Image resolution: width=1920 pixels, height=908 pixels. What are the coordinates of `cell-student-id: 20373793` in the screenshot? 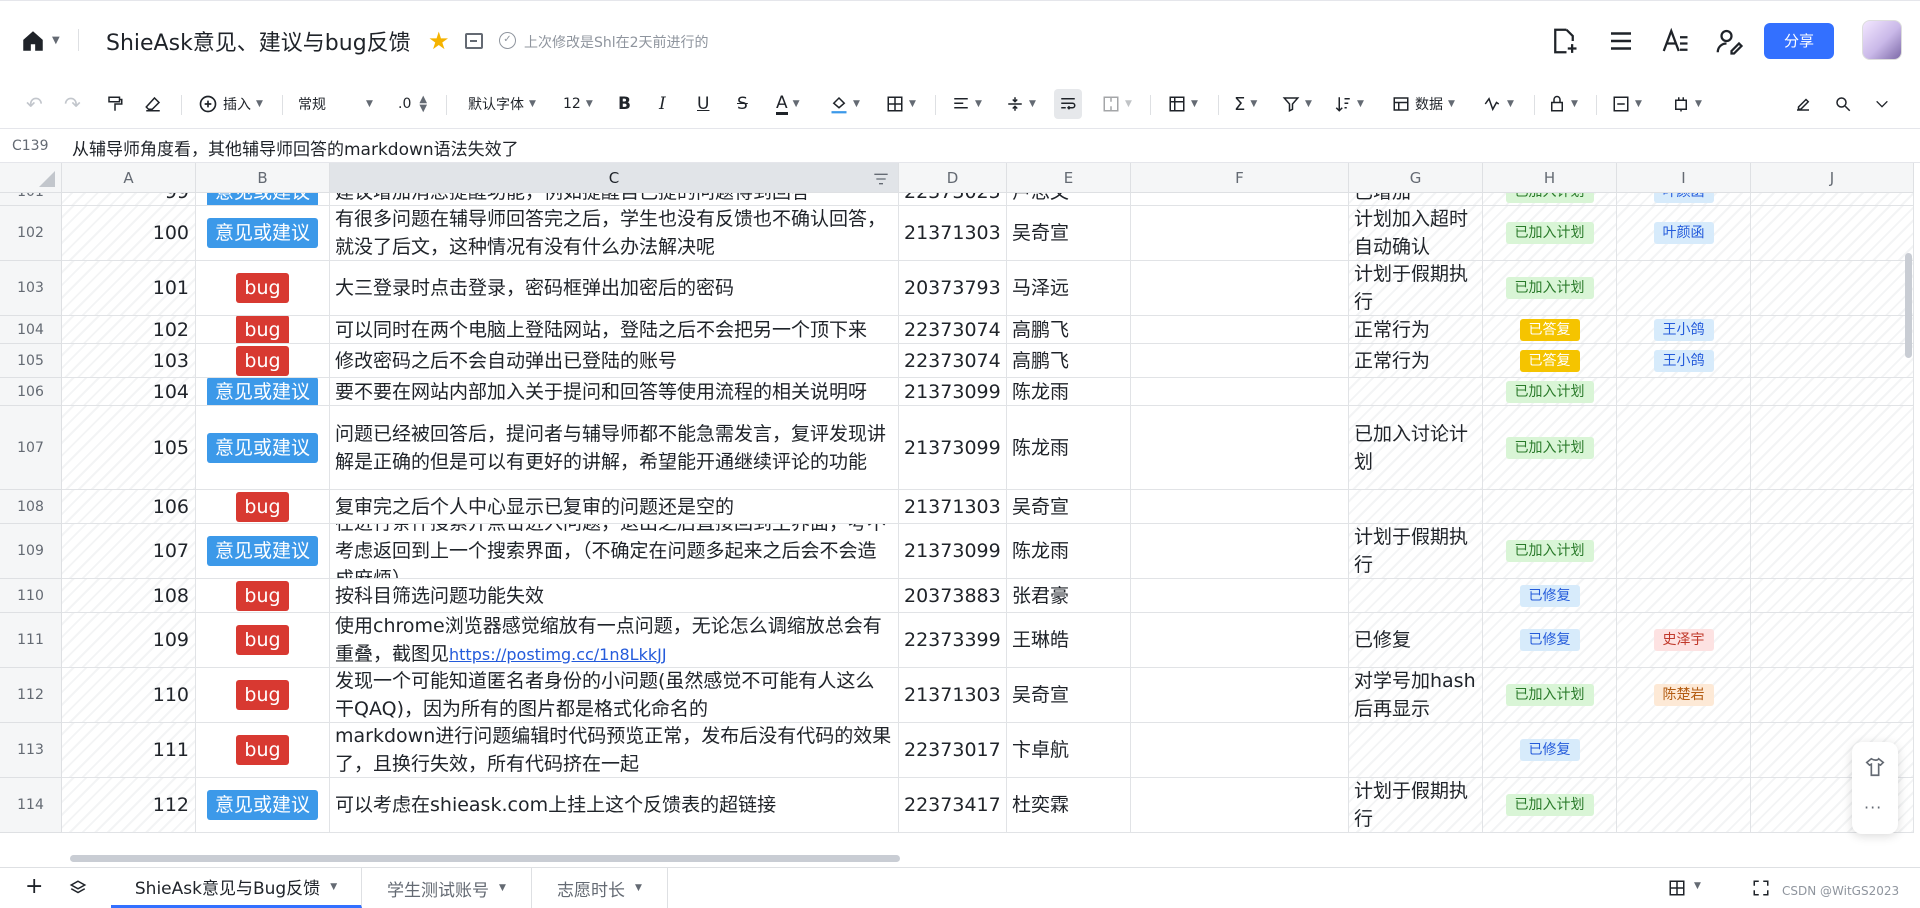 It's located at (953, 288).